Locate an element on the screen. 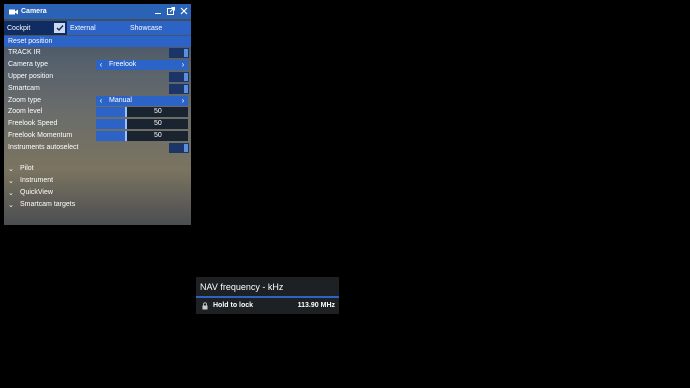 The height and width of the screenshot is (388, 690). row-label: Upper position is located at coordinates (31, 76).